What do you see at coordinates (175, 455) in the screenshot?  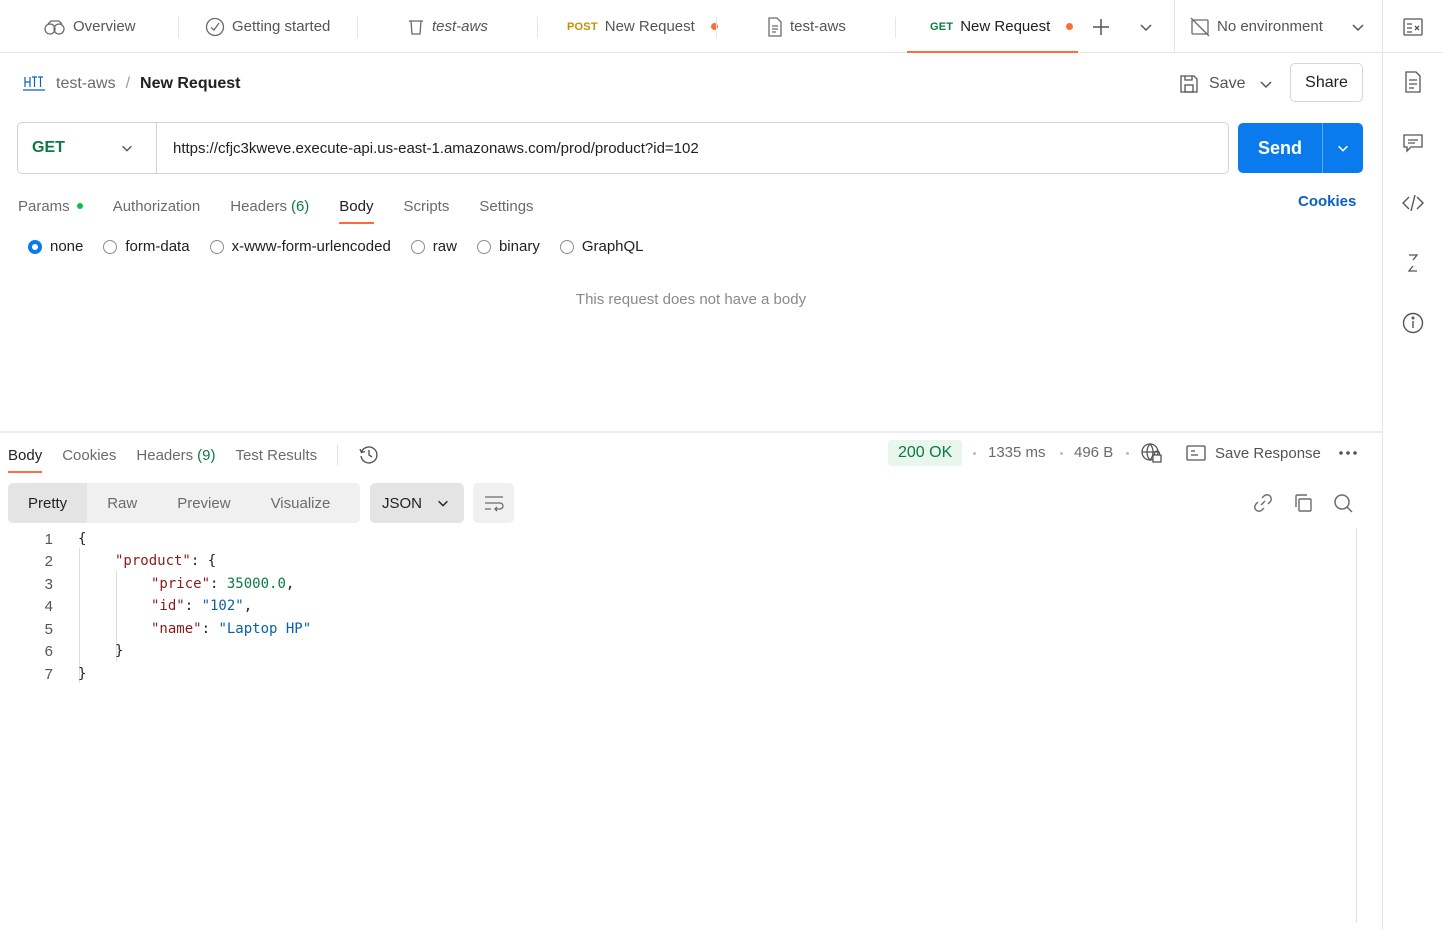 I see `response-tab-headers: Headers (9)` at bounding box center [175, 455].